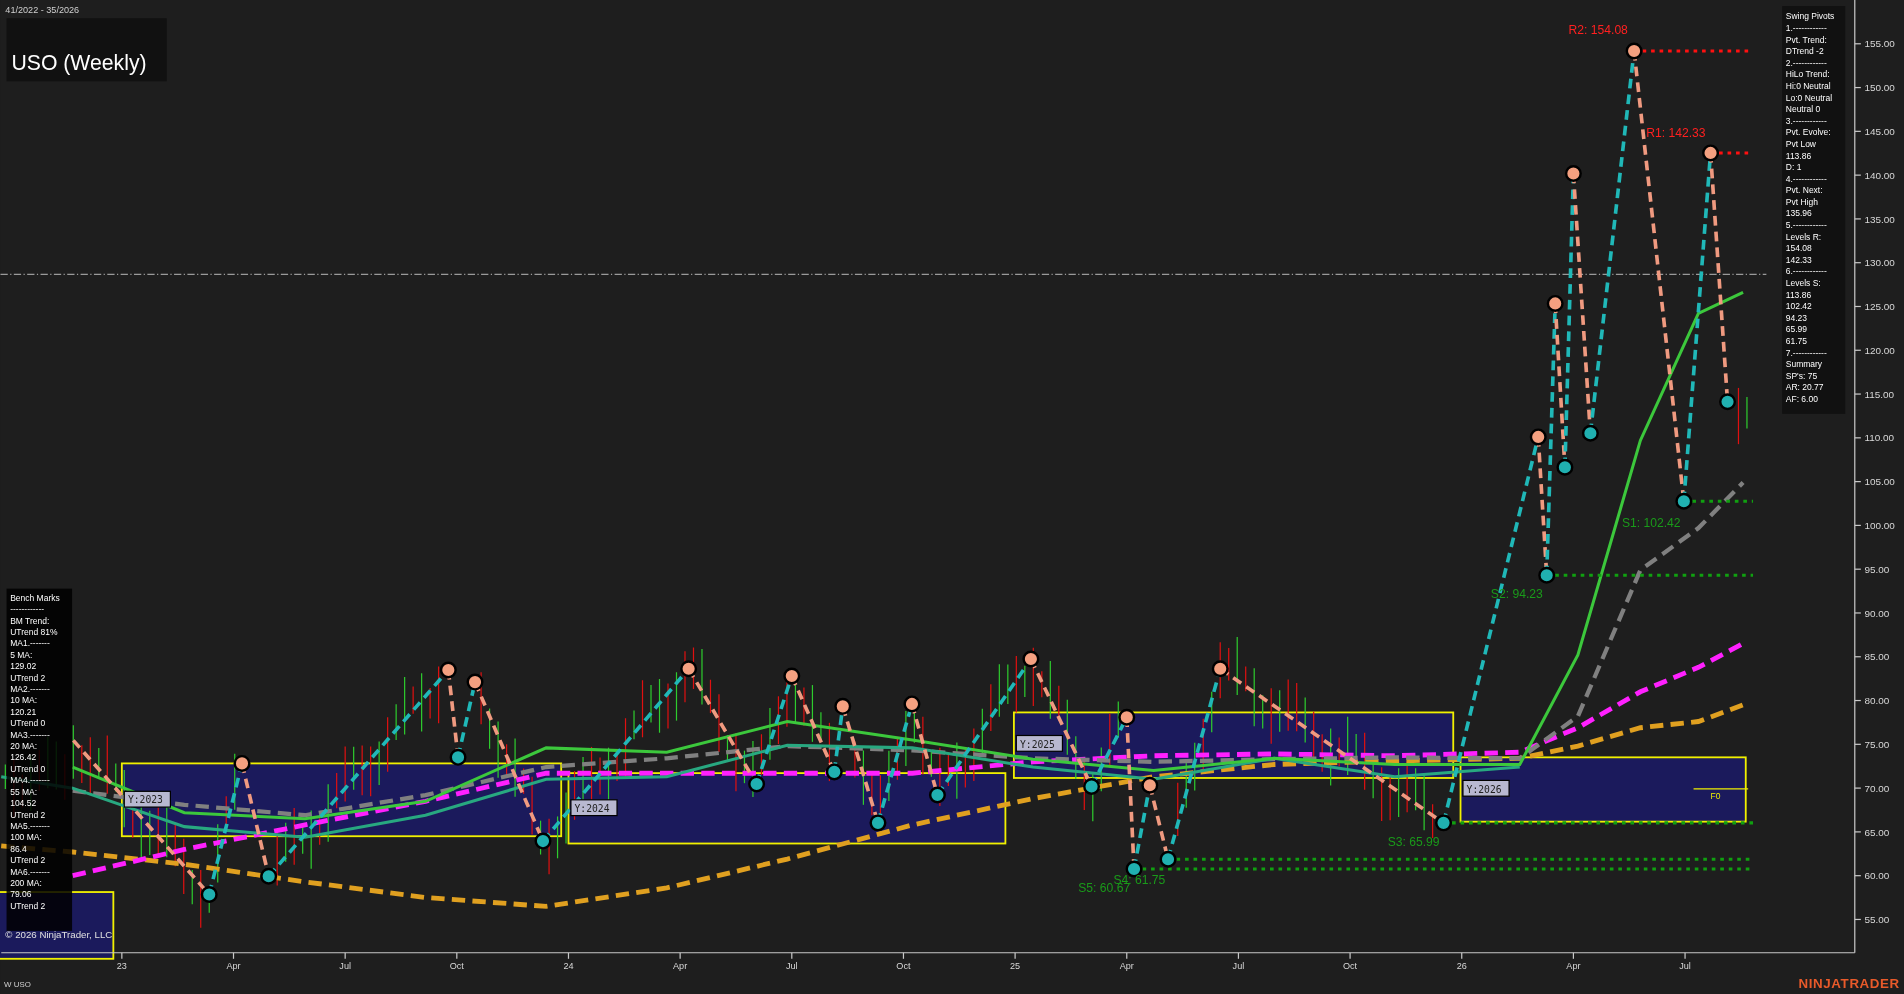 Image resolution: width=1904 pixels, height=994 pixels. Describe the element at coordinates (1808, 132) in the screenshot. I see `panel-text: Pvt. Evolve:` at that location.